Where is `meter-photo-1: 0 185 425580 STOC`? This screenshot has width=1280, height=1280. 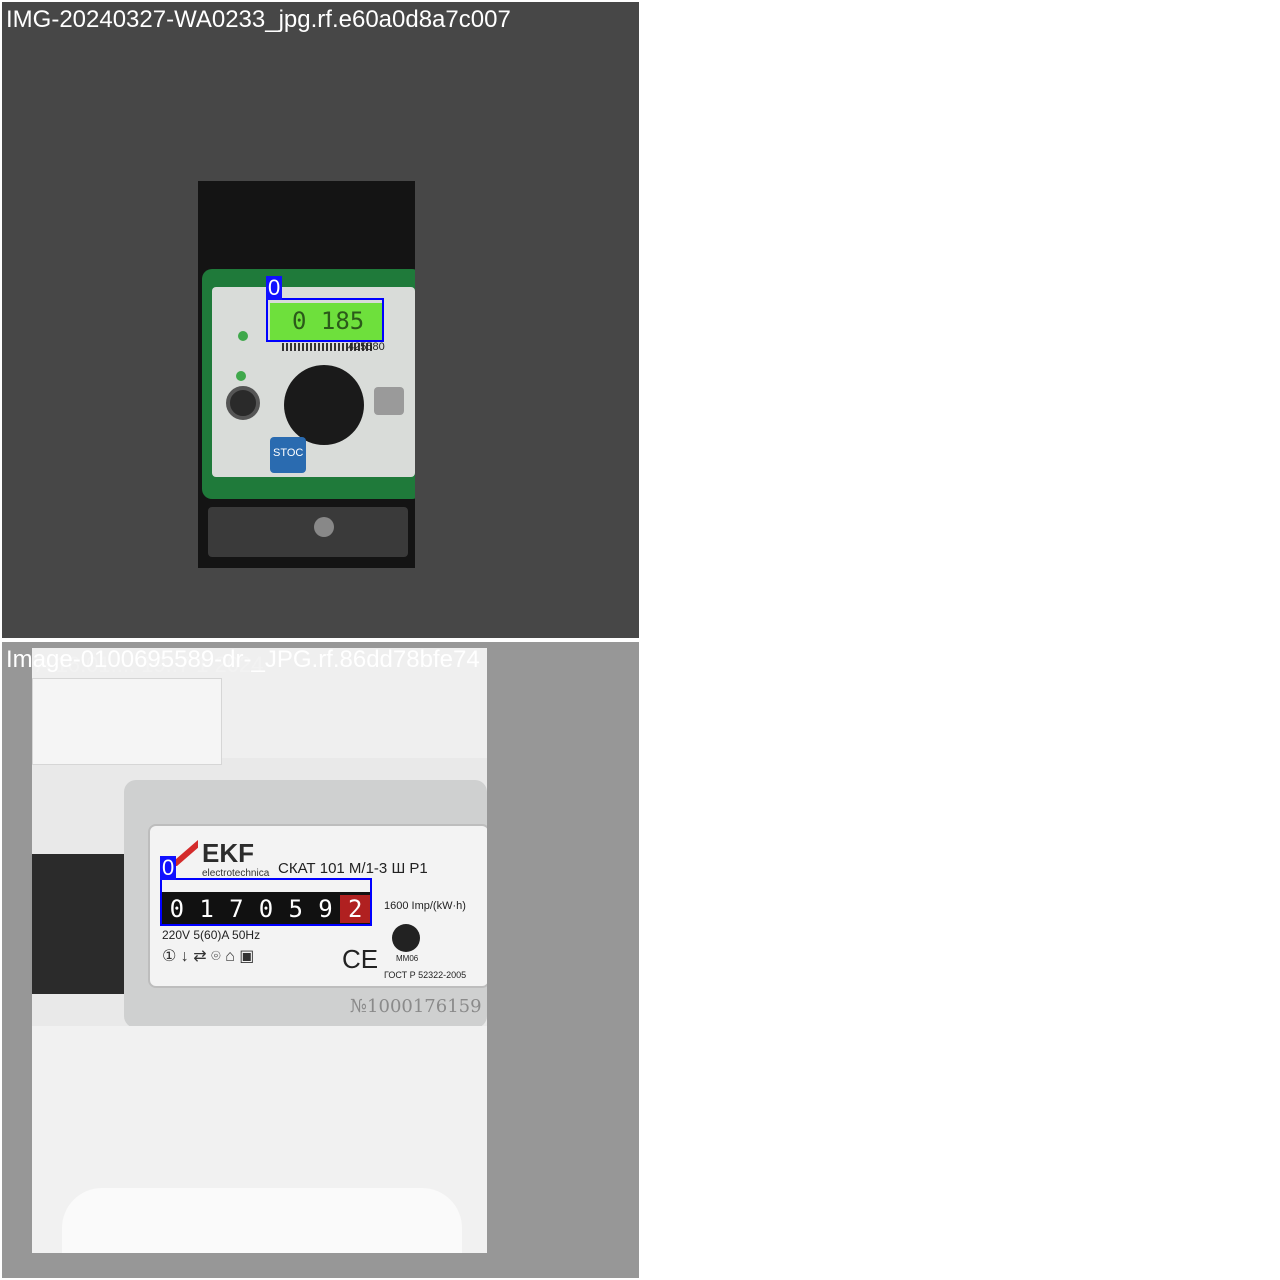 meter-photo-1: 0 185 425580 STOC is located at coordinates (306, 374).